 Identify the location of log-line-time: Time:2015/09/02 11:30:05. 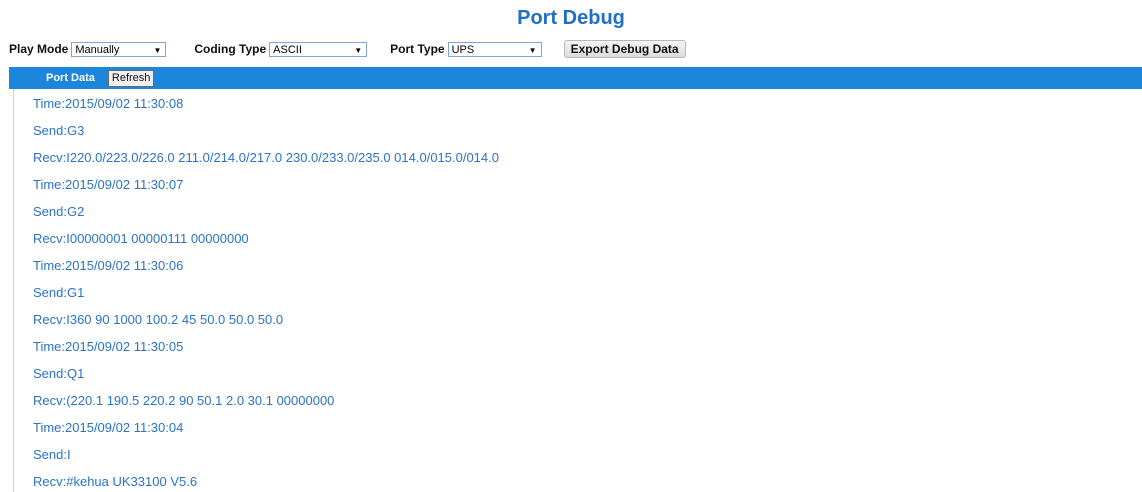
(108, 346).